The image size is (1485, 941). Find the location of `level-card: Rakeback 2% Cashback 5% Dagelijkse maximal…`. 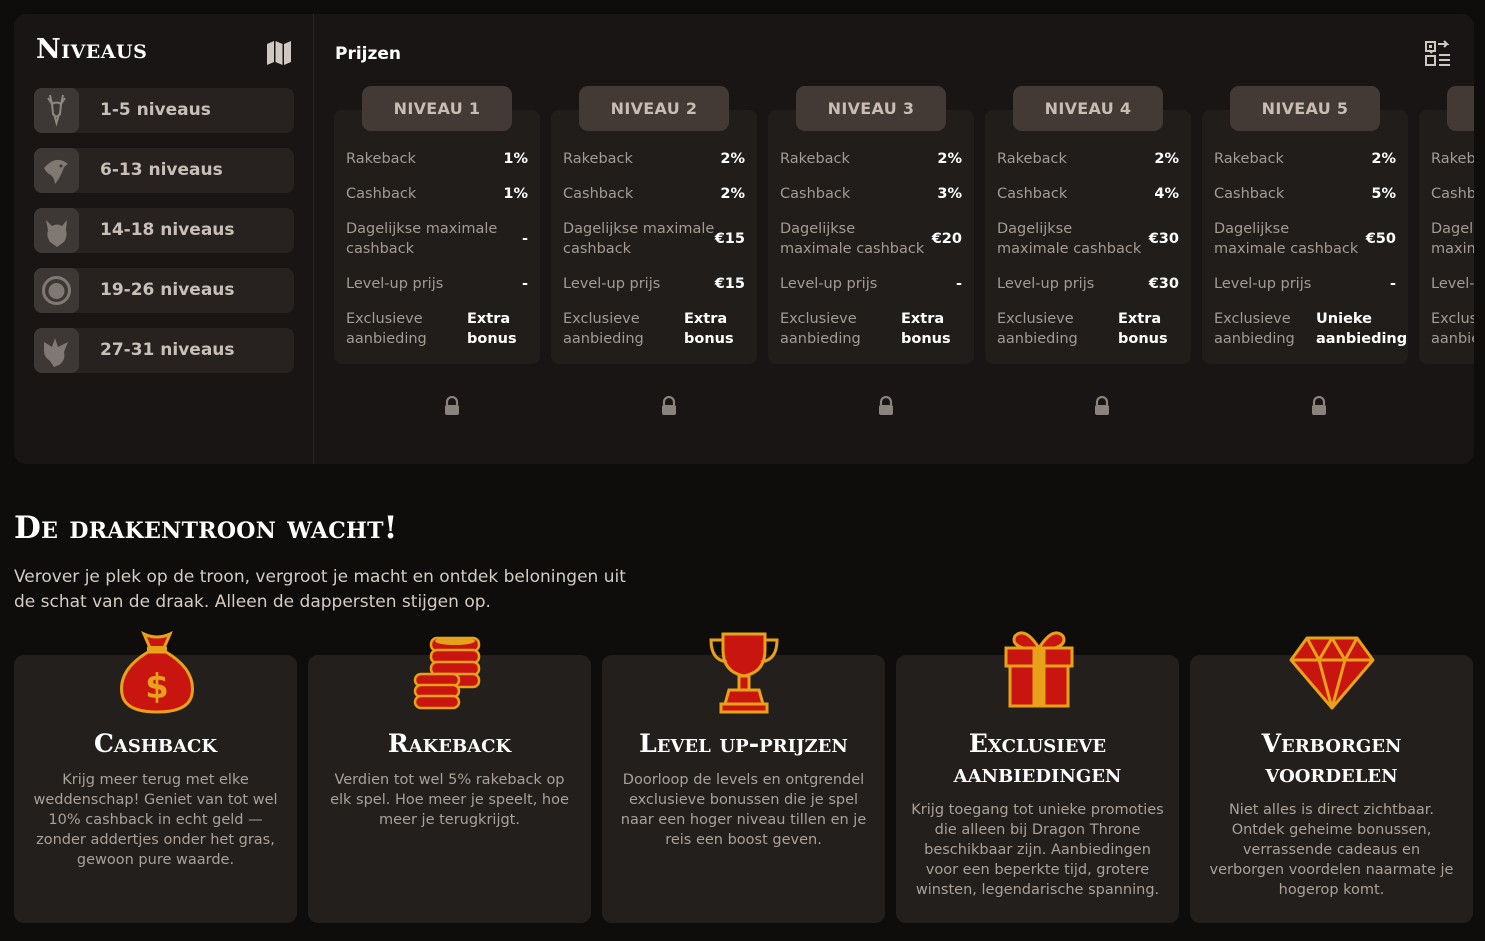

level-card: Rakeback 2% Cashback 5% Dagelijkse maximal… is located at coordinates (1305, 237).